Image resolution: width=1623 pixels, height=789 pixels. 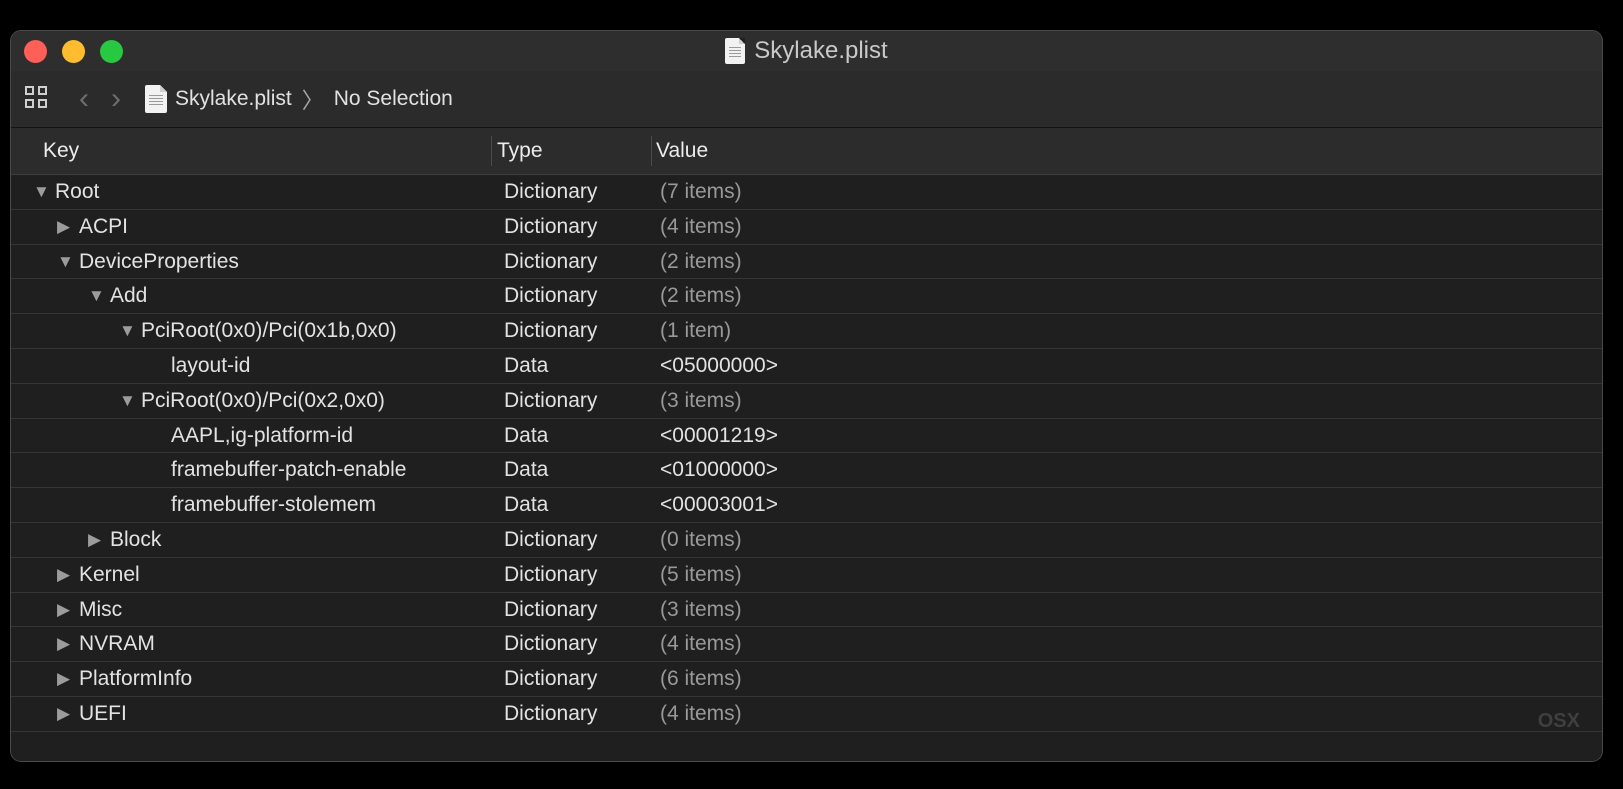 I want to click on table-row: ▶ ACPI Dictionary (4 items), so click(x=806, y=227).